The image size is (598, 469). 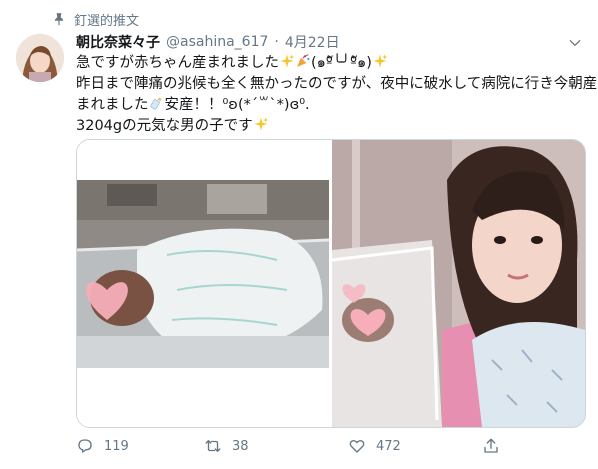 What do you see at coordinates (116, 446) in the screenshot?
I see `reply-count: 119` at bounding box center [116, 446].